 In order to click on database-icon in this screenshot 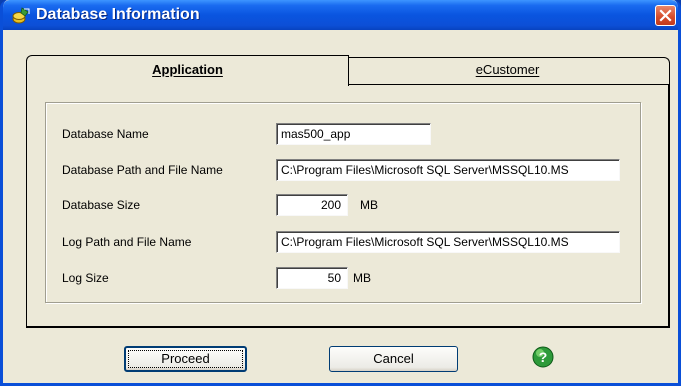, I will do `click(21, 15)`.